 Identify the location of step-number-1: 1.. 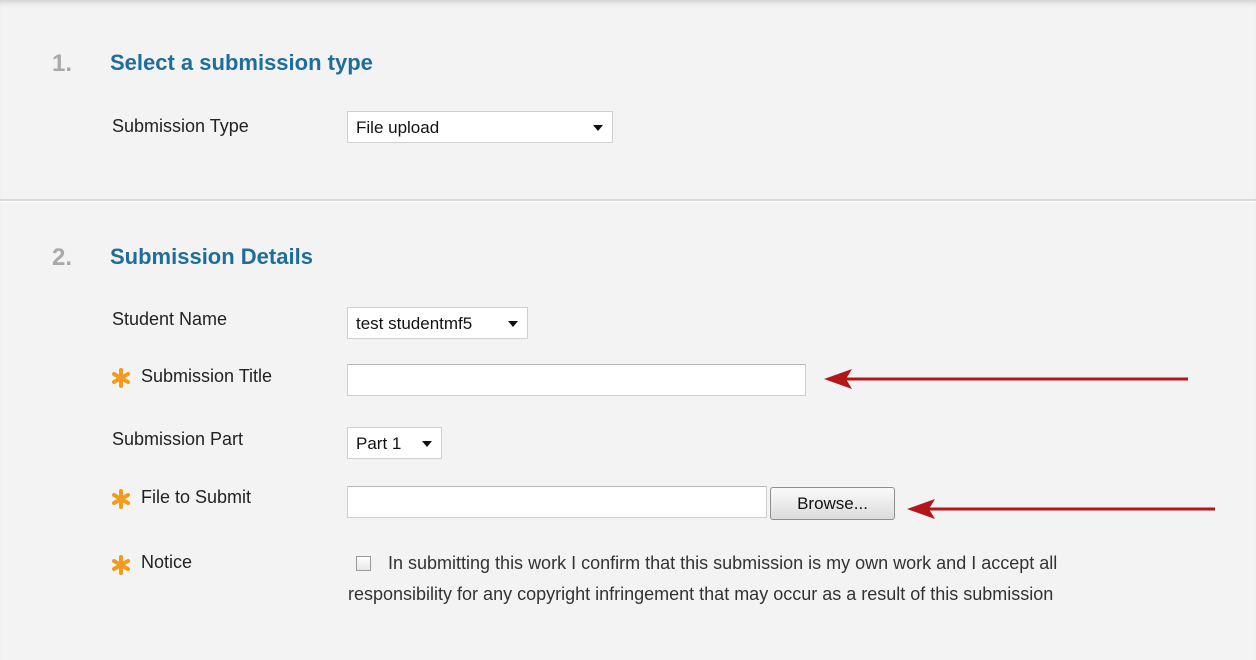
(62, 63).